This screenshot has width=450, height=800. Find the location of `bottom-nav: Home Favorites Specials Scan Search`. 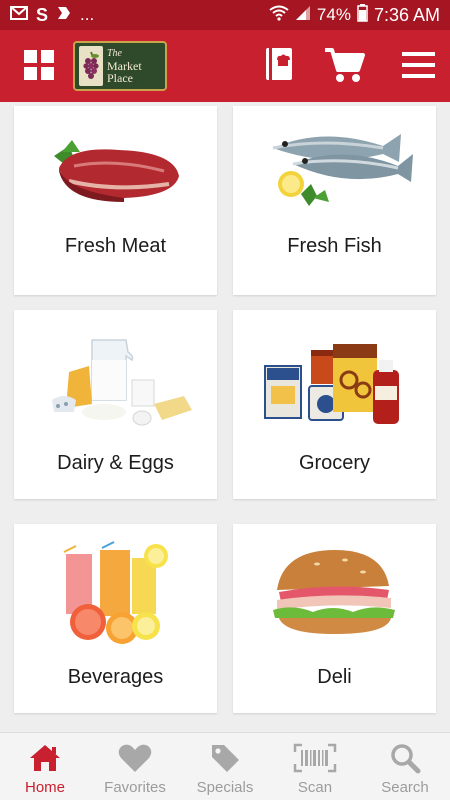

bottom-nav: Home Favorites Specials Scan Search is located at coordinates (225, 766).